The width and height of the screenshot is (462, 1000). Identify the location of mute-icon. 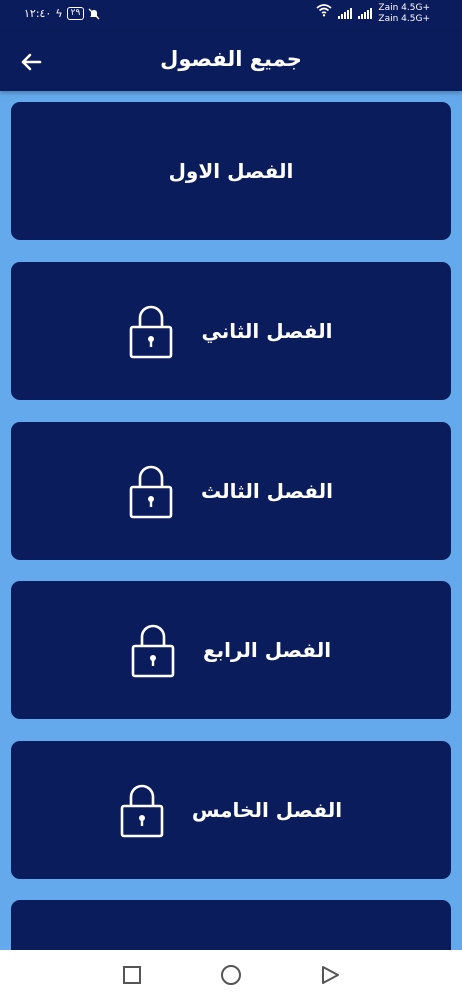
(94, 13).